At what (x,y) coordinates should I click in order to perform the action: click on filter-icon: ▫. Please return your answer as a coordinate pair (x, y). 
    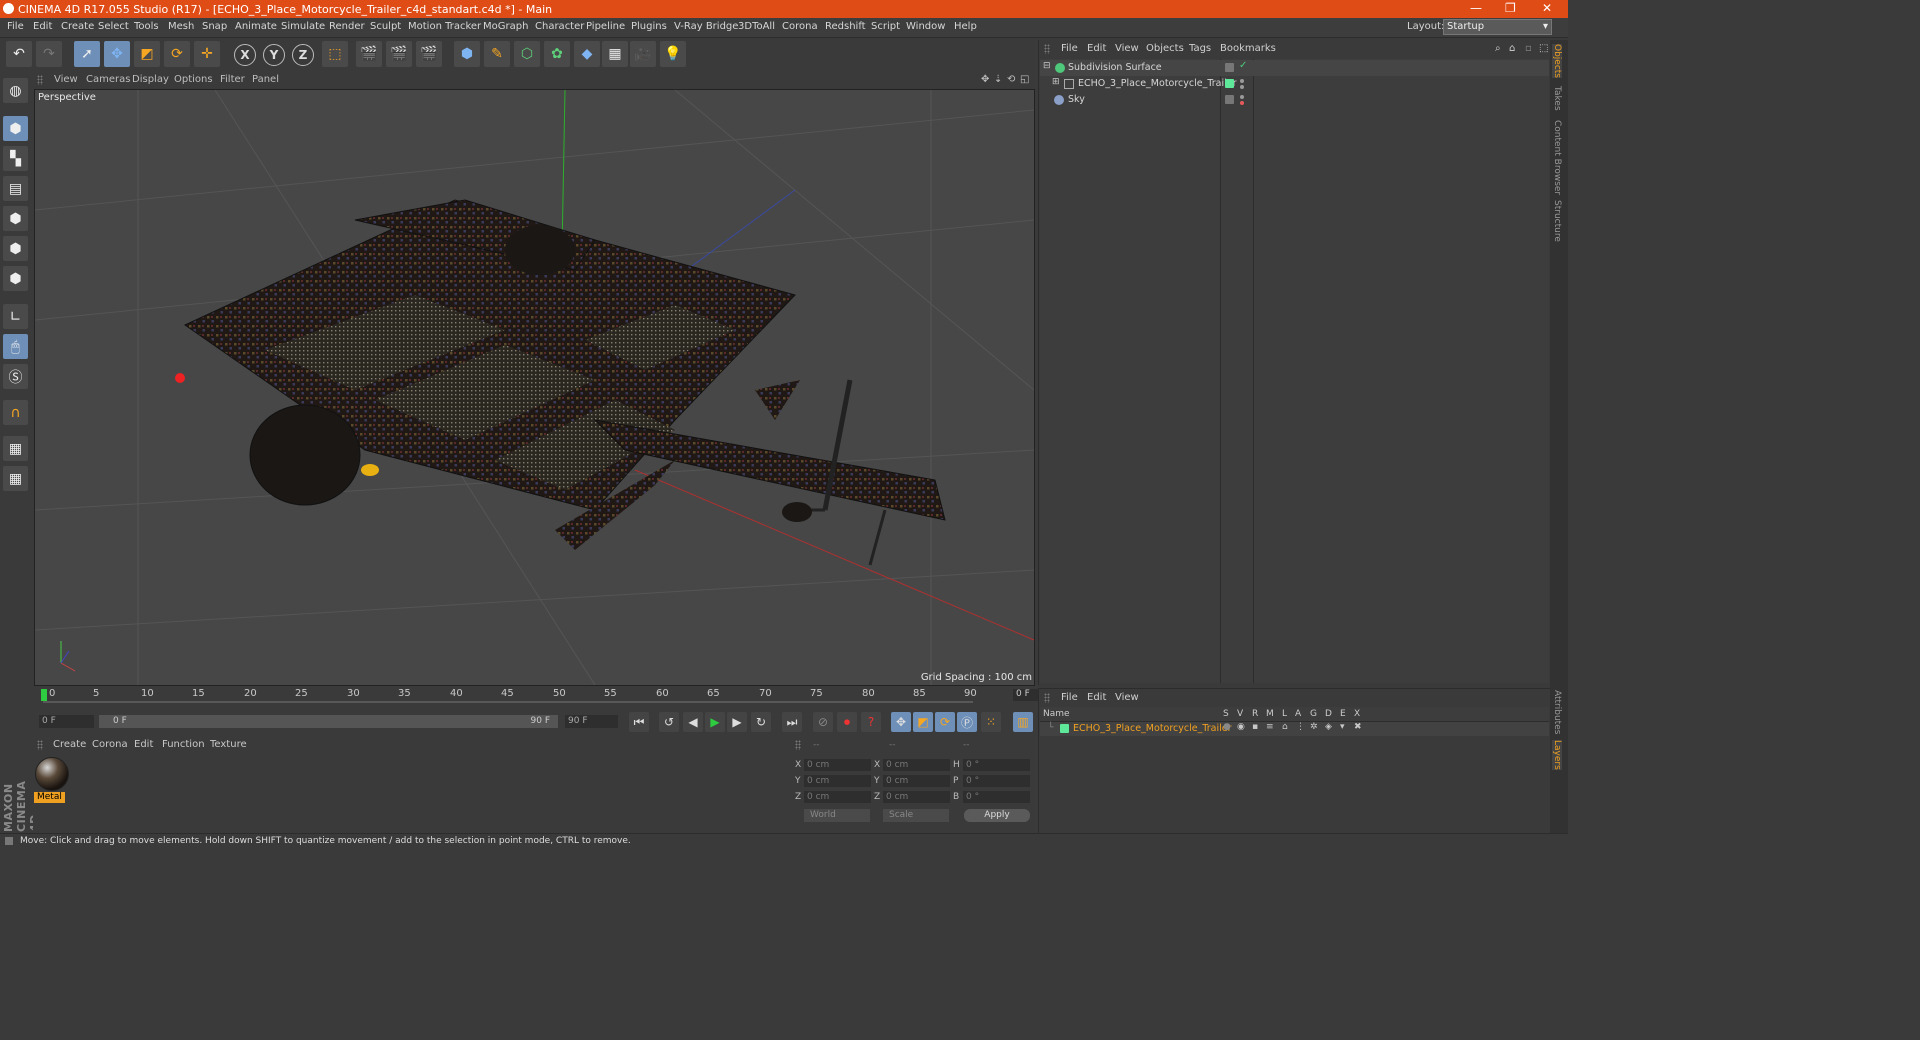
    Looking at the image, I should click on (1528, 48).